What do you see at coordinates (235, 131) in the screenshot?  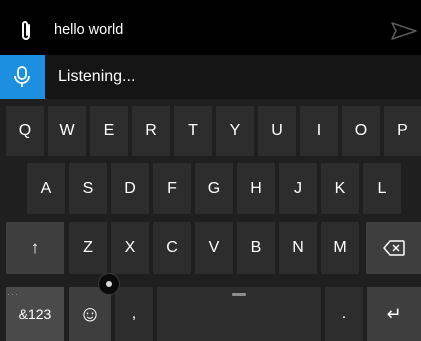 I see `key-y: Y` at bounding box center [235, 131].